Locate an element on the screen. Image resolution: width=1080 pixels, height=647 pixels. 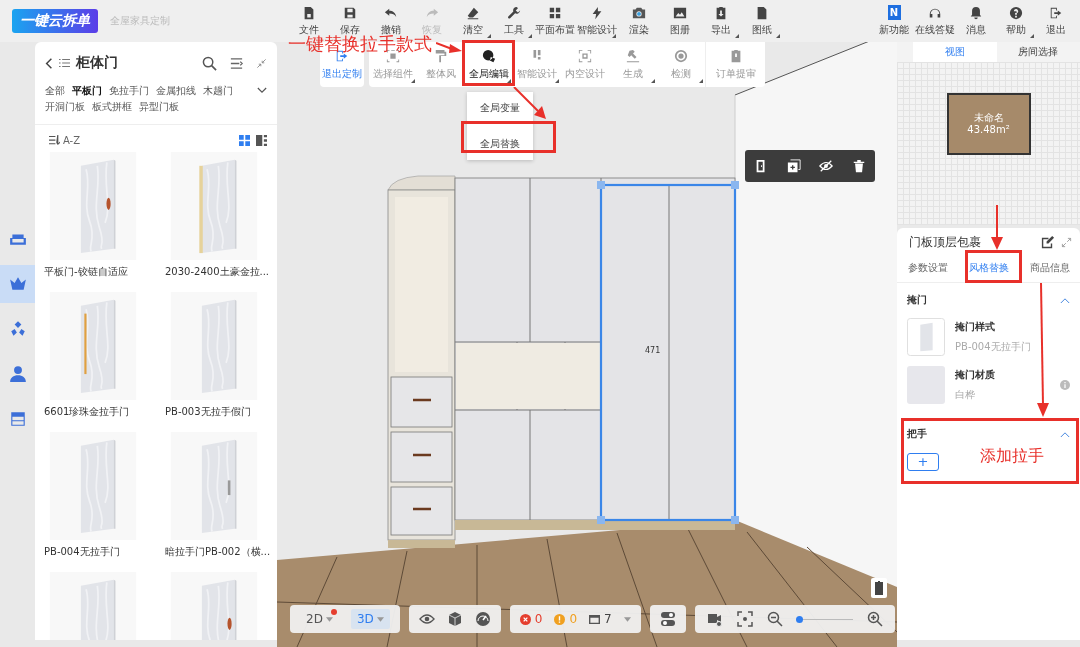
toolbar-button: 平面布置 is located at coordinates (555, 21).